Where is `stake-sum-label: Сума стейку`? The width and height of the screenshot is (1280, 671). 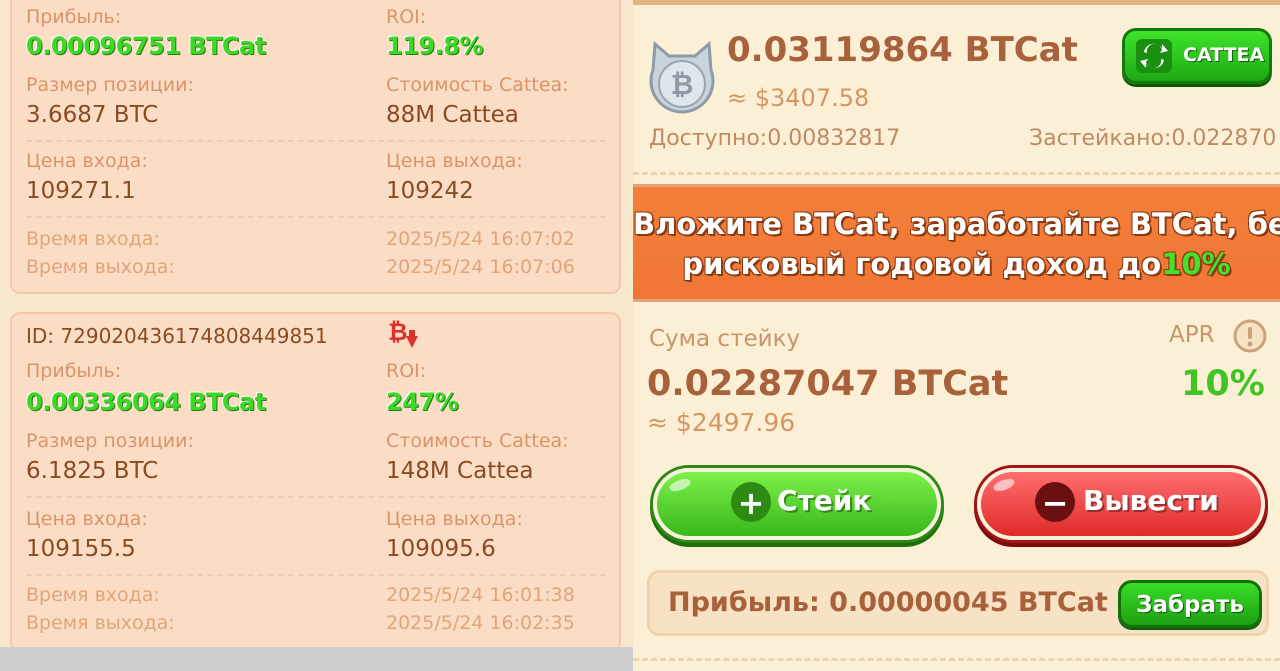 stake-sum-label: Сума стейку is located at coordinates (725, 339).